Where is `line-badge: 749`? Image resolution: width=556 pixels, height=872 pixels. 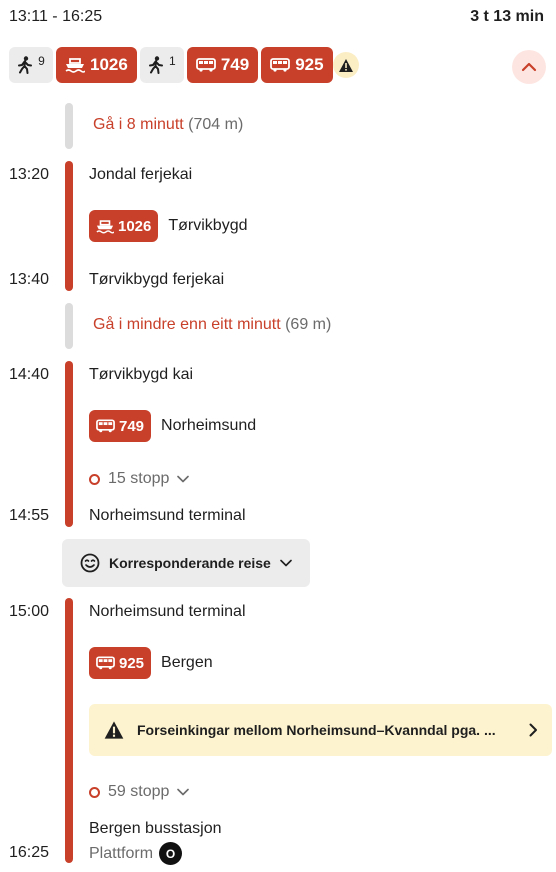 line-badge: 749 is located at coordinates (120, 426).